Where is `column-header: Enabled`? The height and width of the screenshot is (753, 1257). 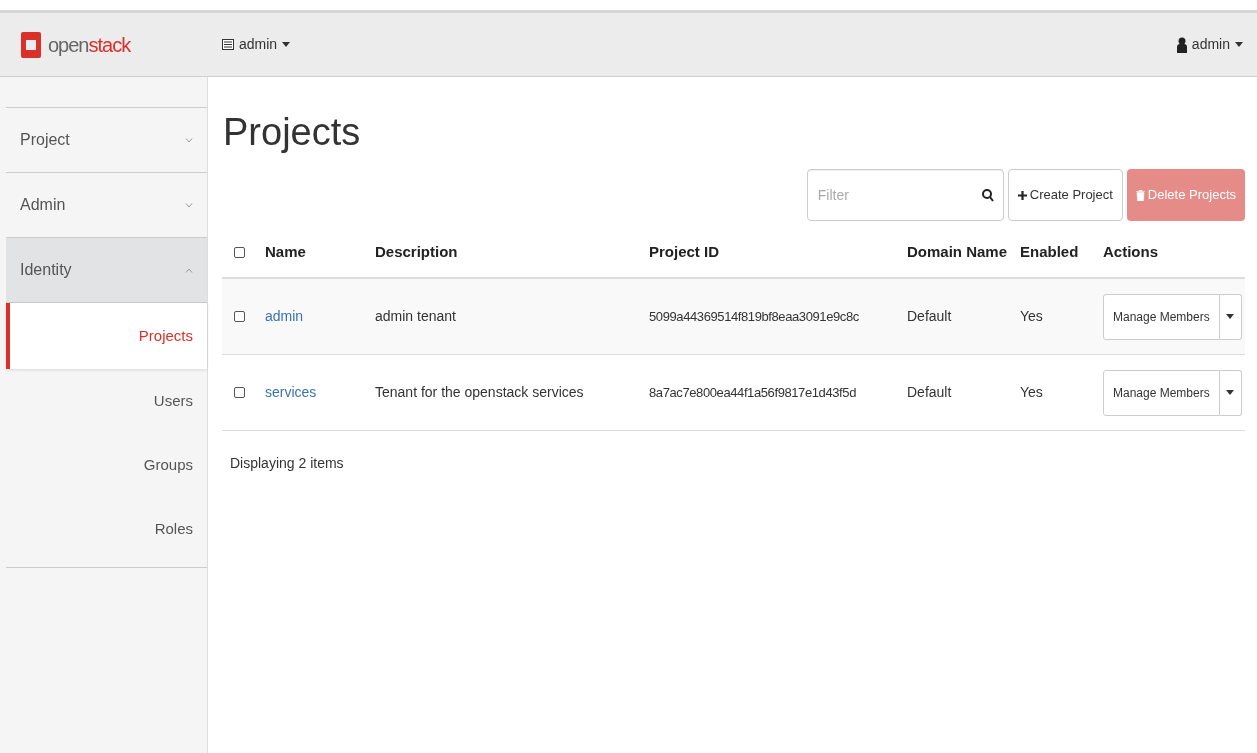 column-header: Enabled is located at coordinates (1049, 251).